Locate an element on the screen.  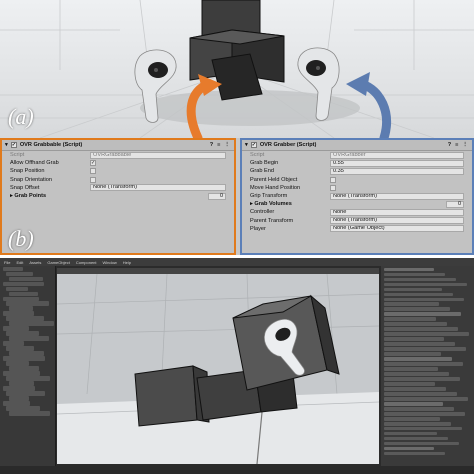
hierarchy-panel is located at coordinates (28, 366).